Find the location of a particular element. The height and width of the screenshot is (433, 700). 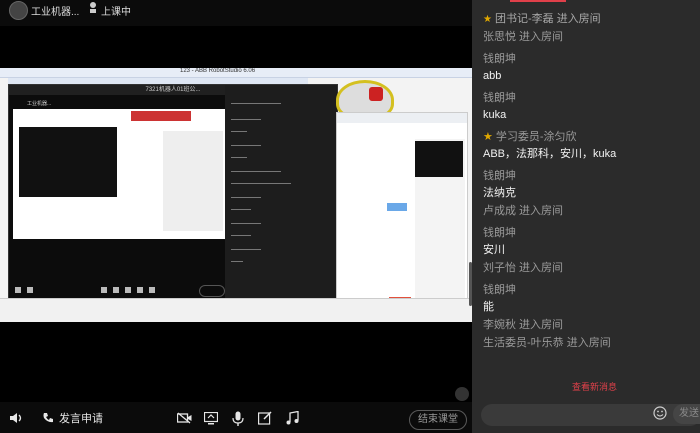

edit-icon is located at coordinates (265, 418).